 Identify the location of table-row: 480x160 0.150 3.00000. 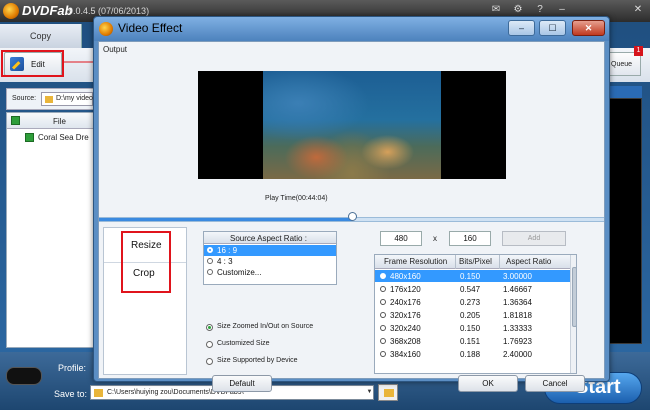
(472, 276).